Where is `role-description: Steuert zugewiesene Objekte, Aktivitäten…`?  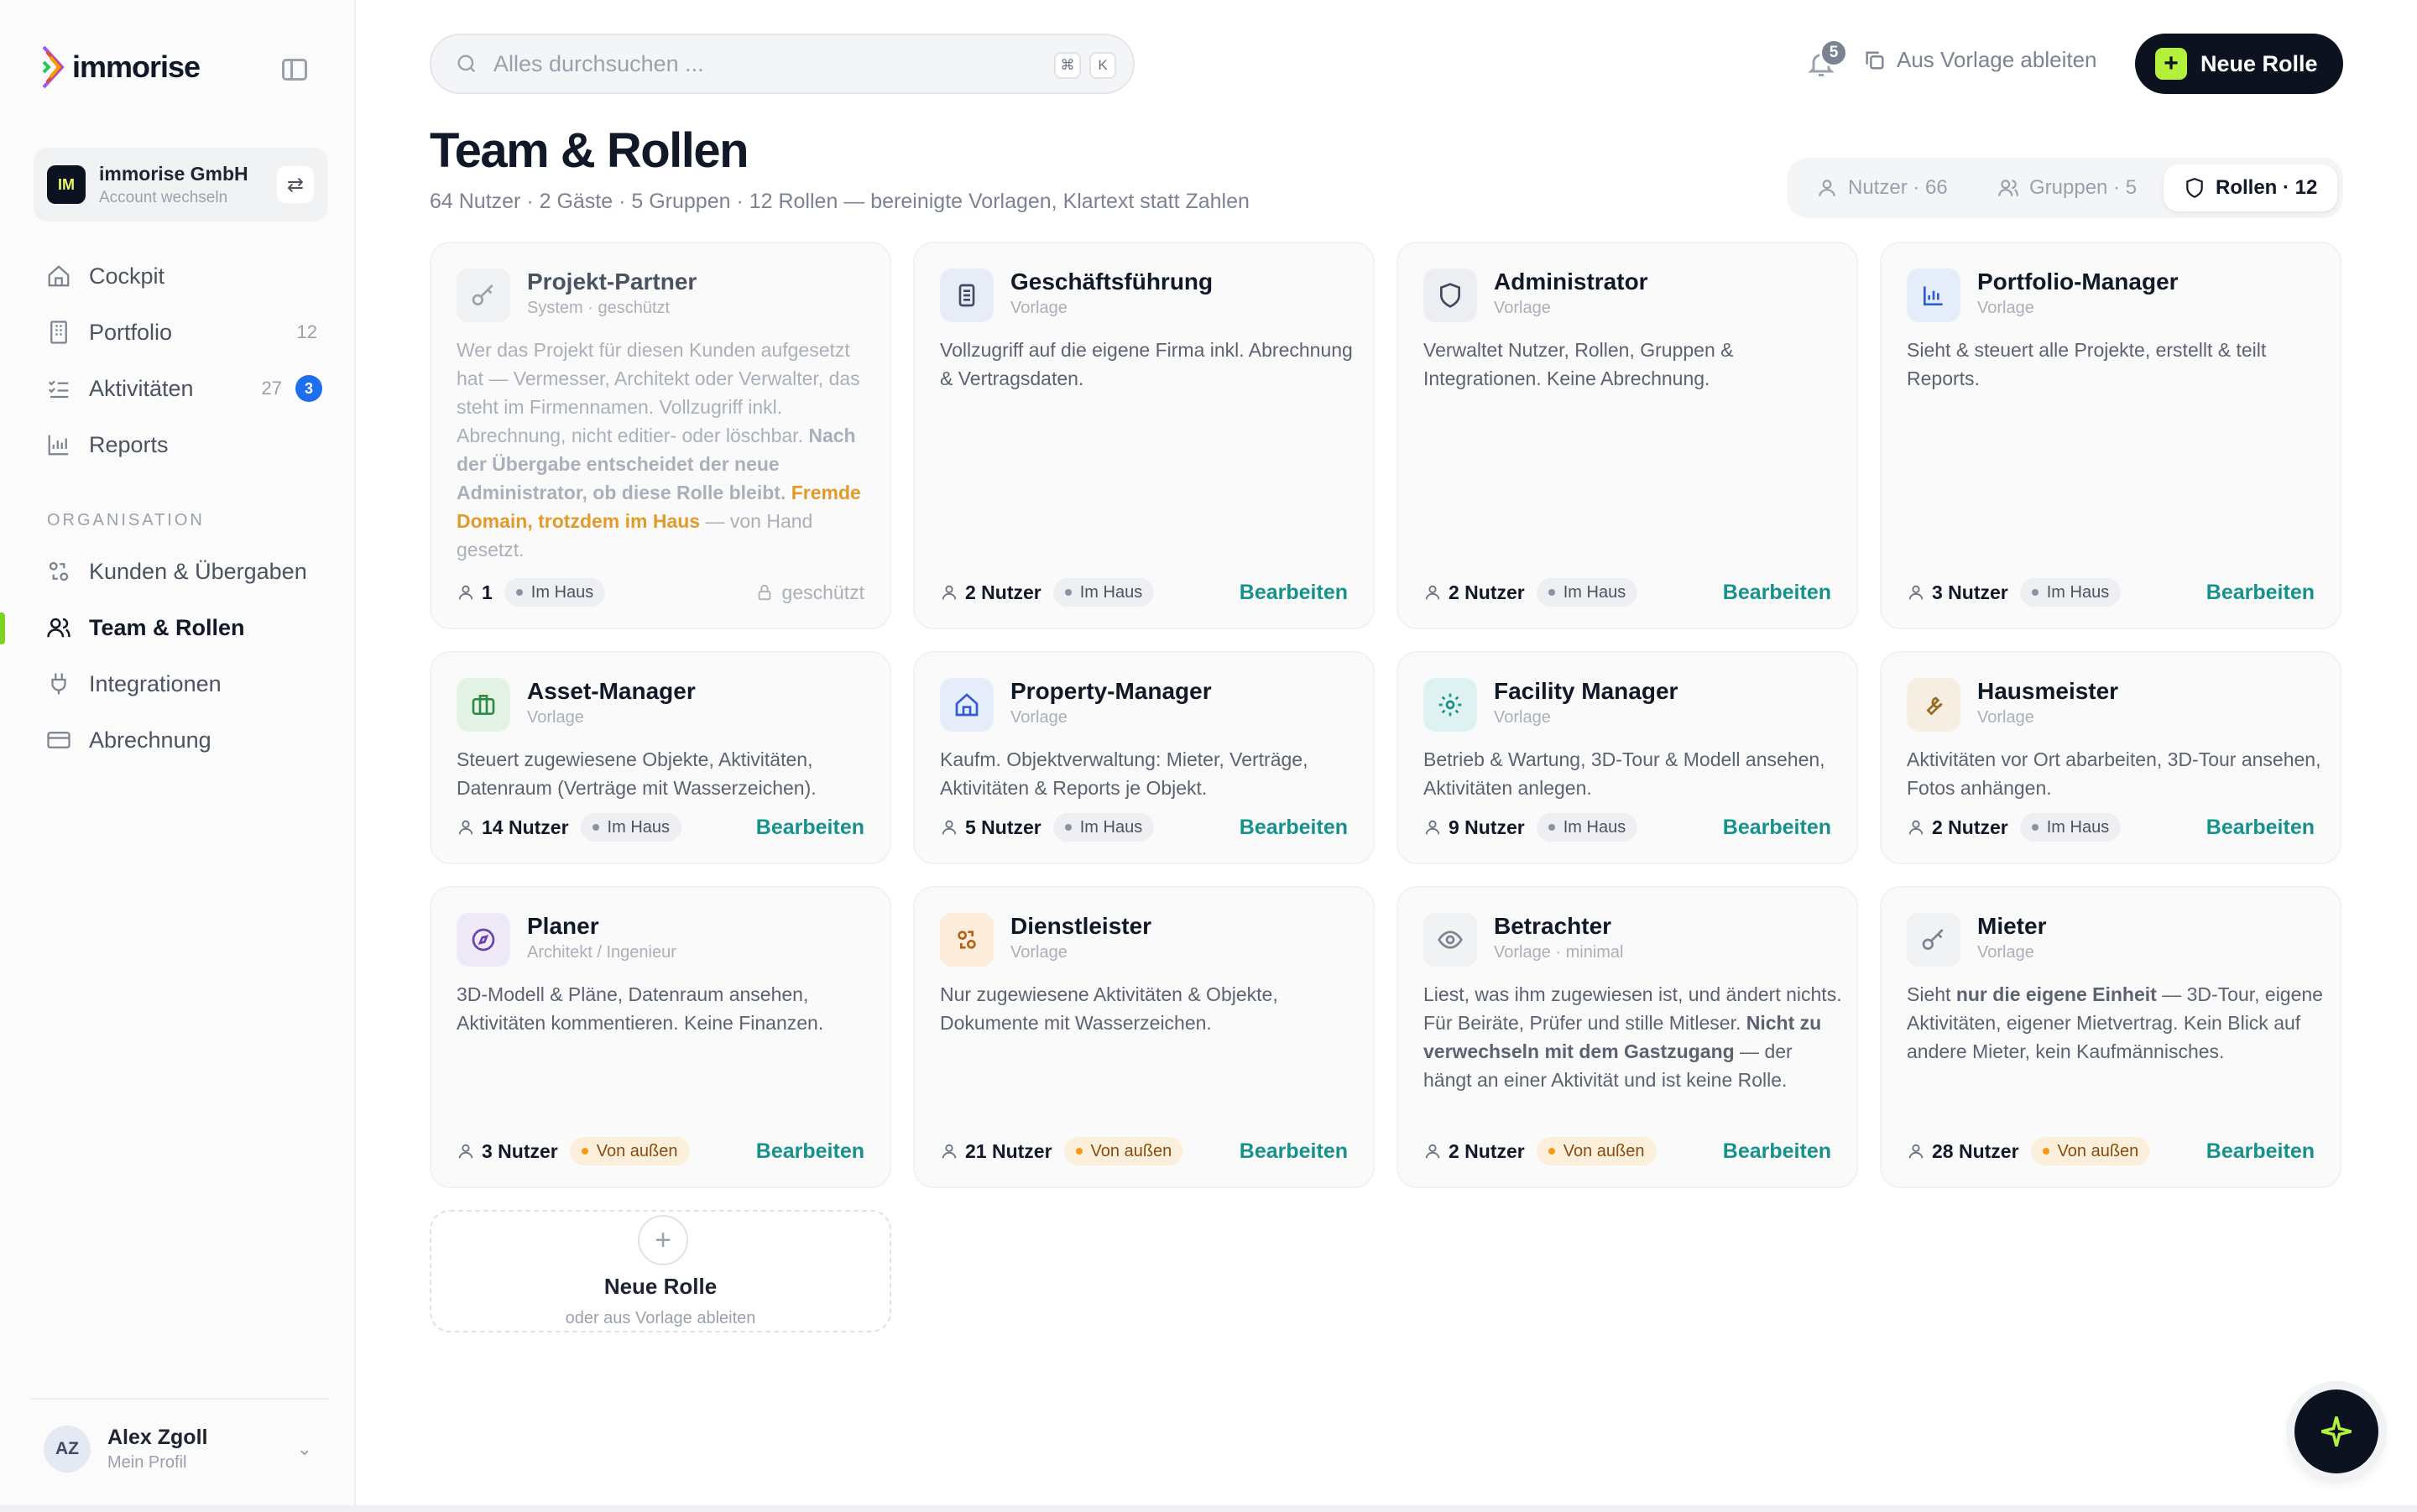 role-description: Steuert zugewiesene Objekte, Aktivitäten… is located at coordinates (637, 774).